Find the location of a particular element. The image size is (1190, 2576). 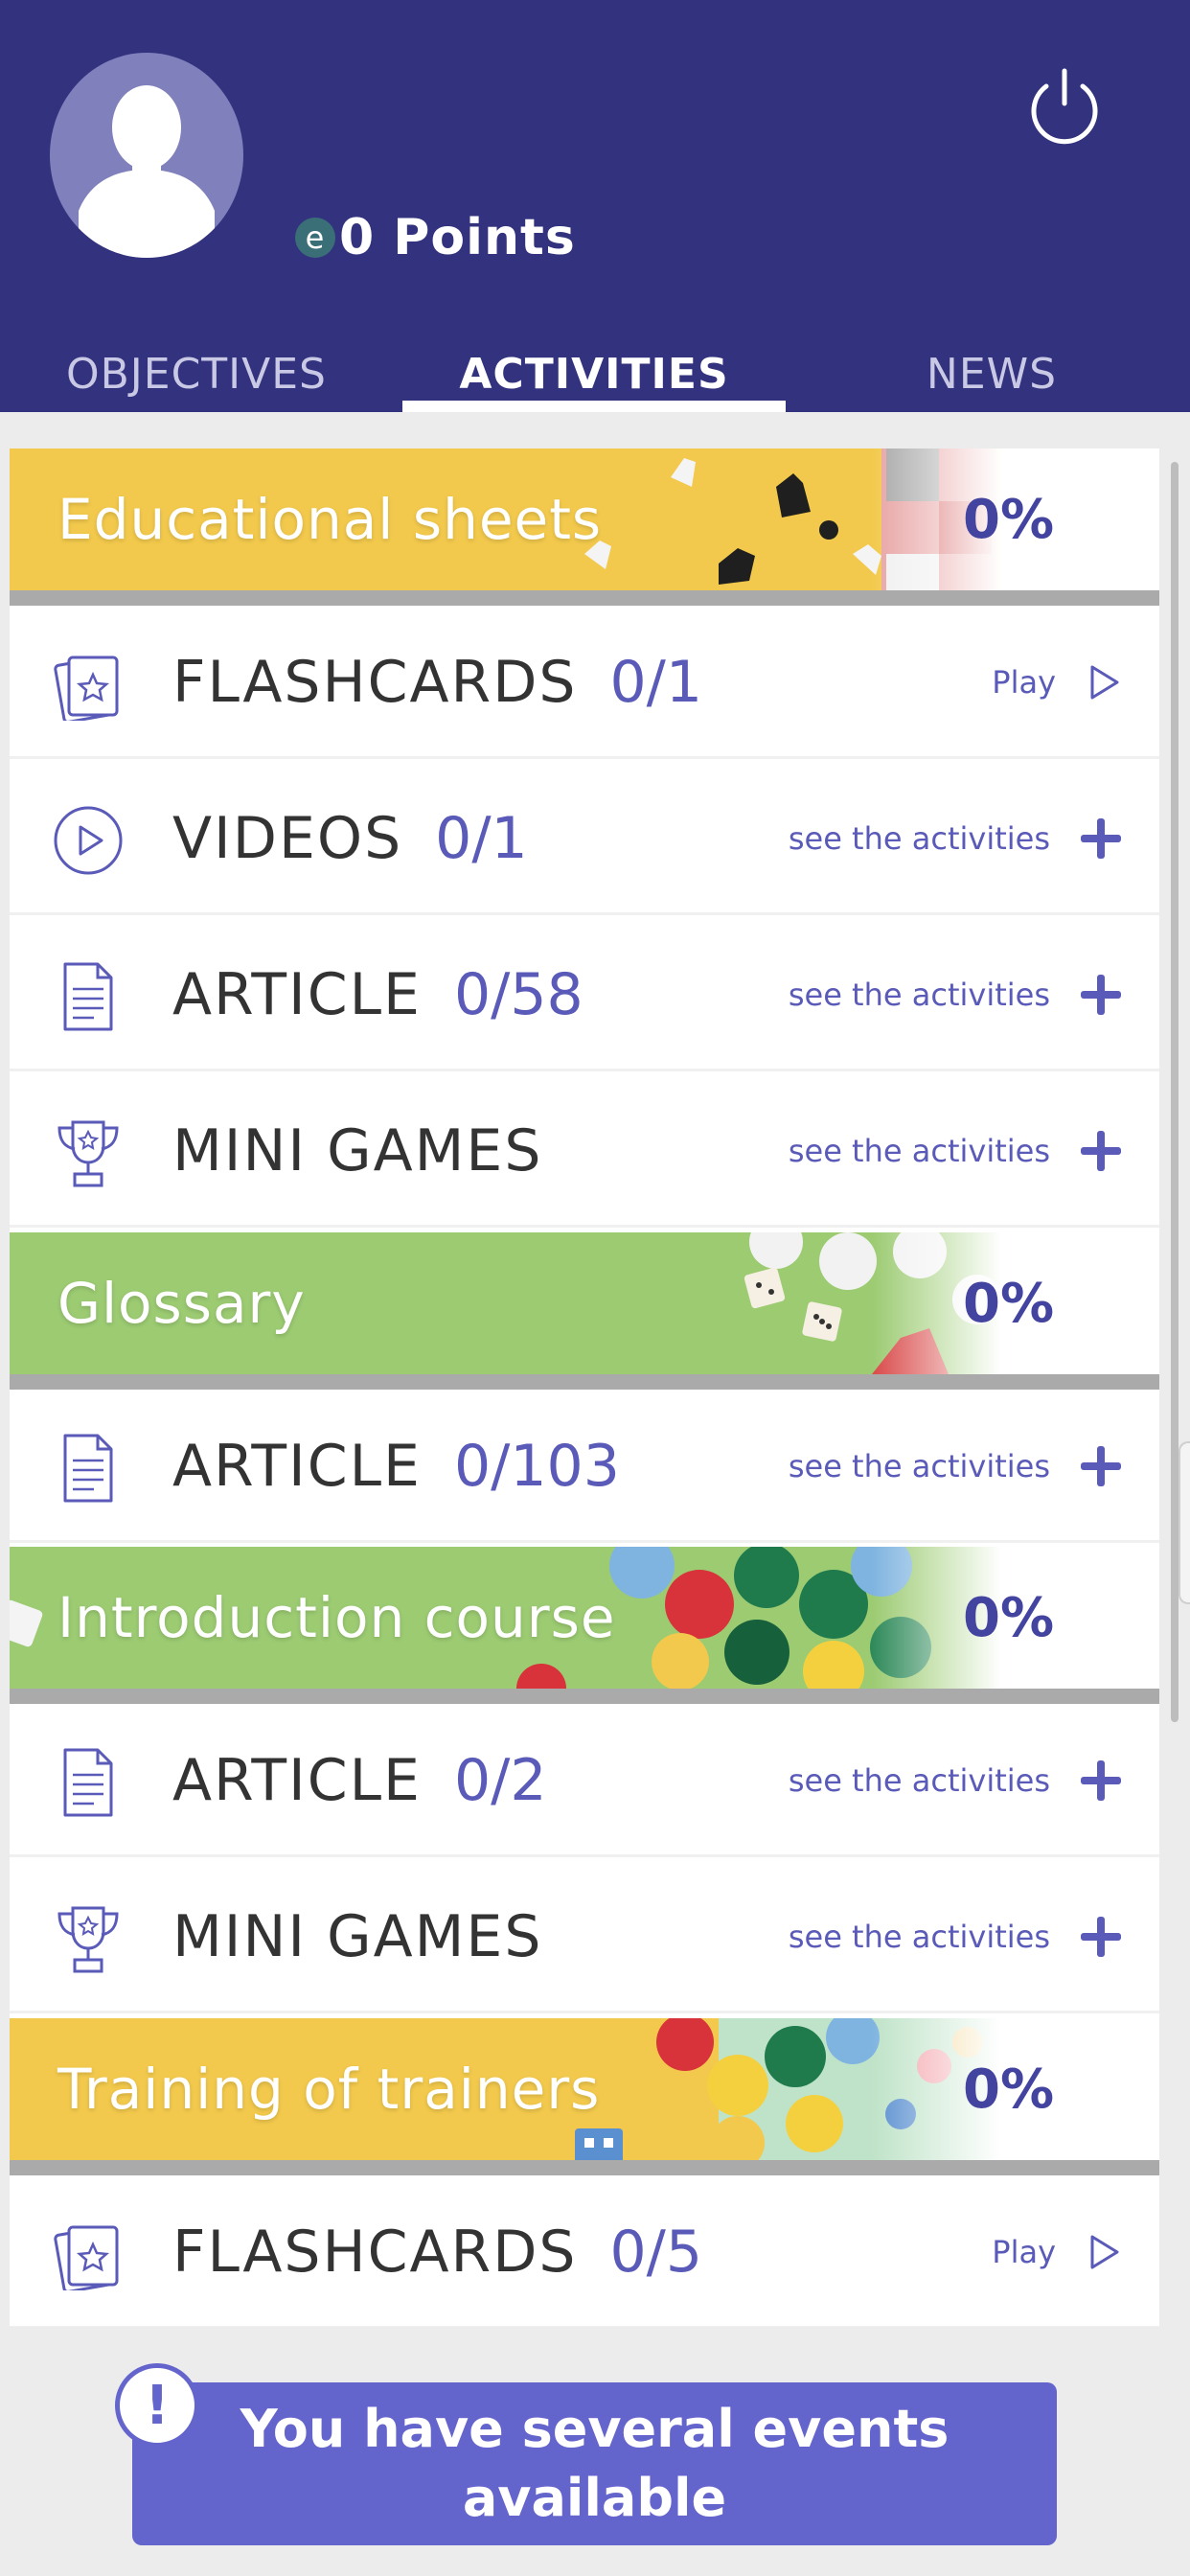

user-silhouette-icon is located at coordinates (147, 171).